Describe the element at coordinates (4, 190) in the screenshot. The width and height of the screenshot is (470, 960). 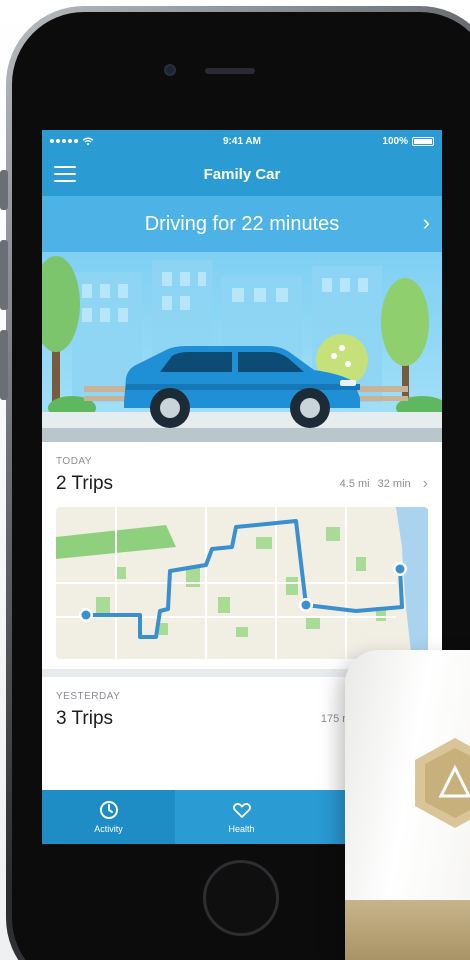
I see `mute-switch` at that location.